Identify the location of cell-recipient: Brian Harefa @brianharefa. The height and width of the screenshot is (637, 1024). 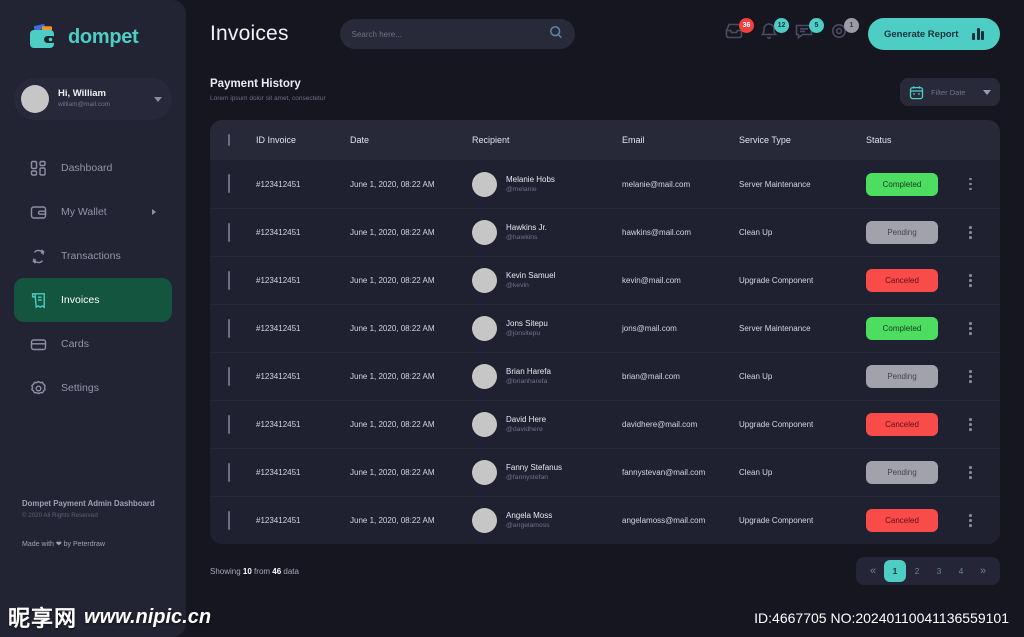
(547, 376).